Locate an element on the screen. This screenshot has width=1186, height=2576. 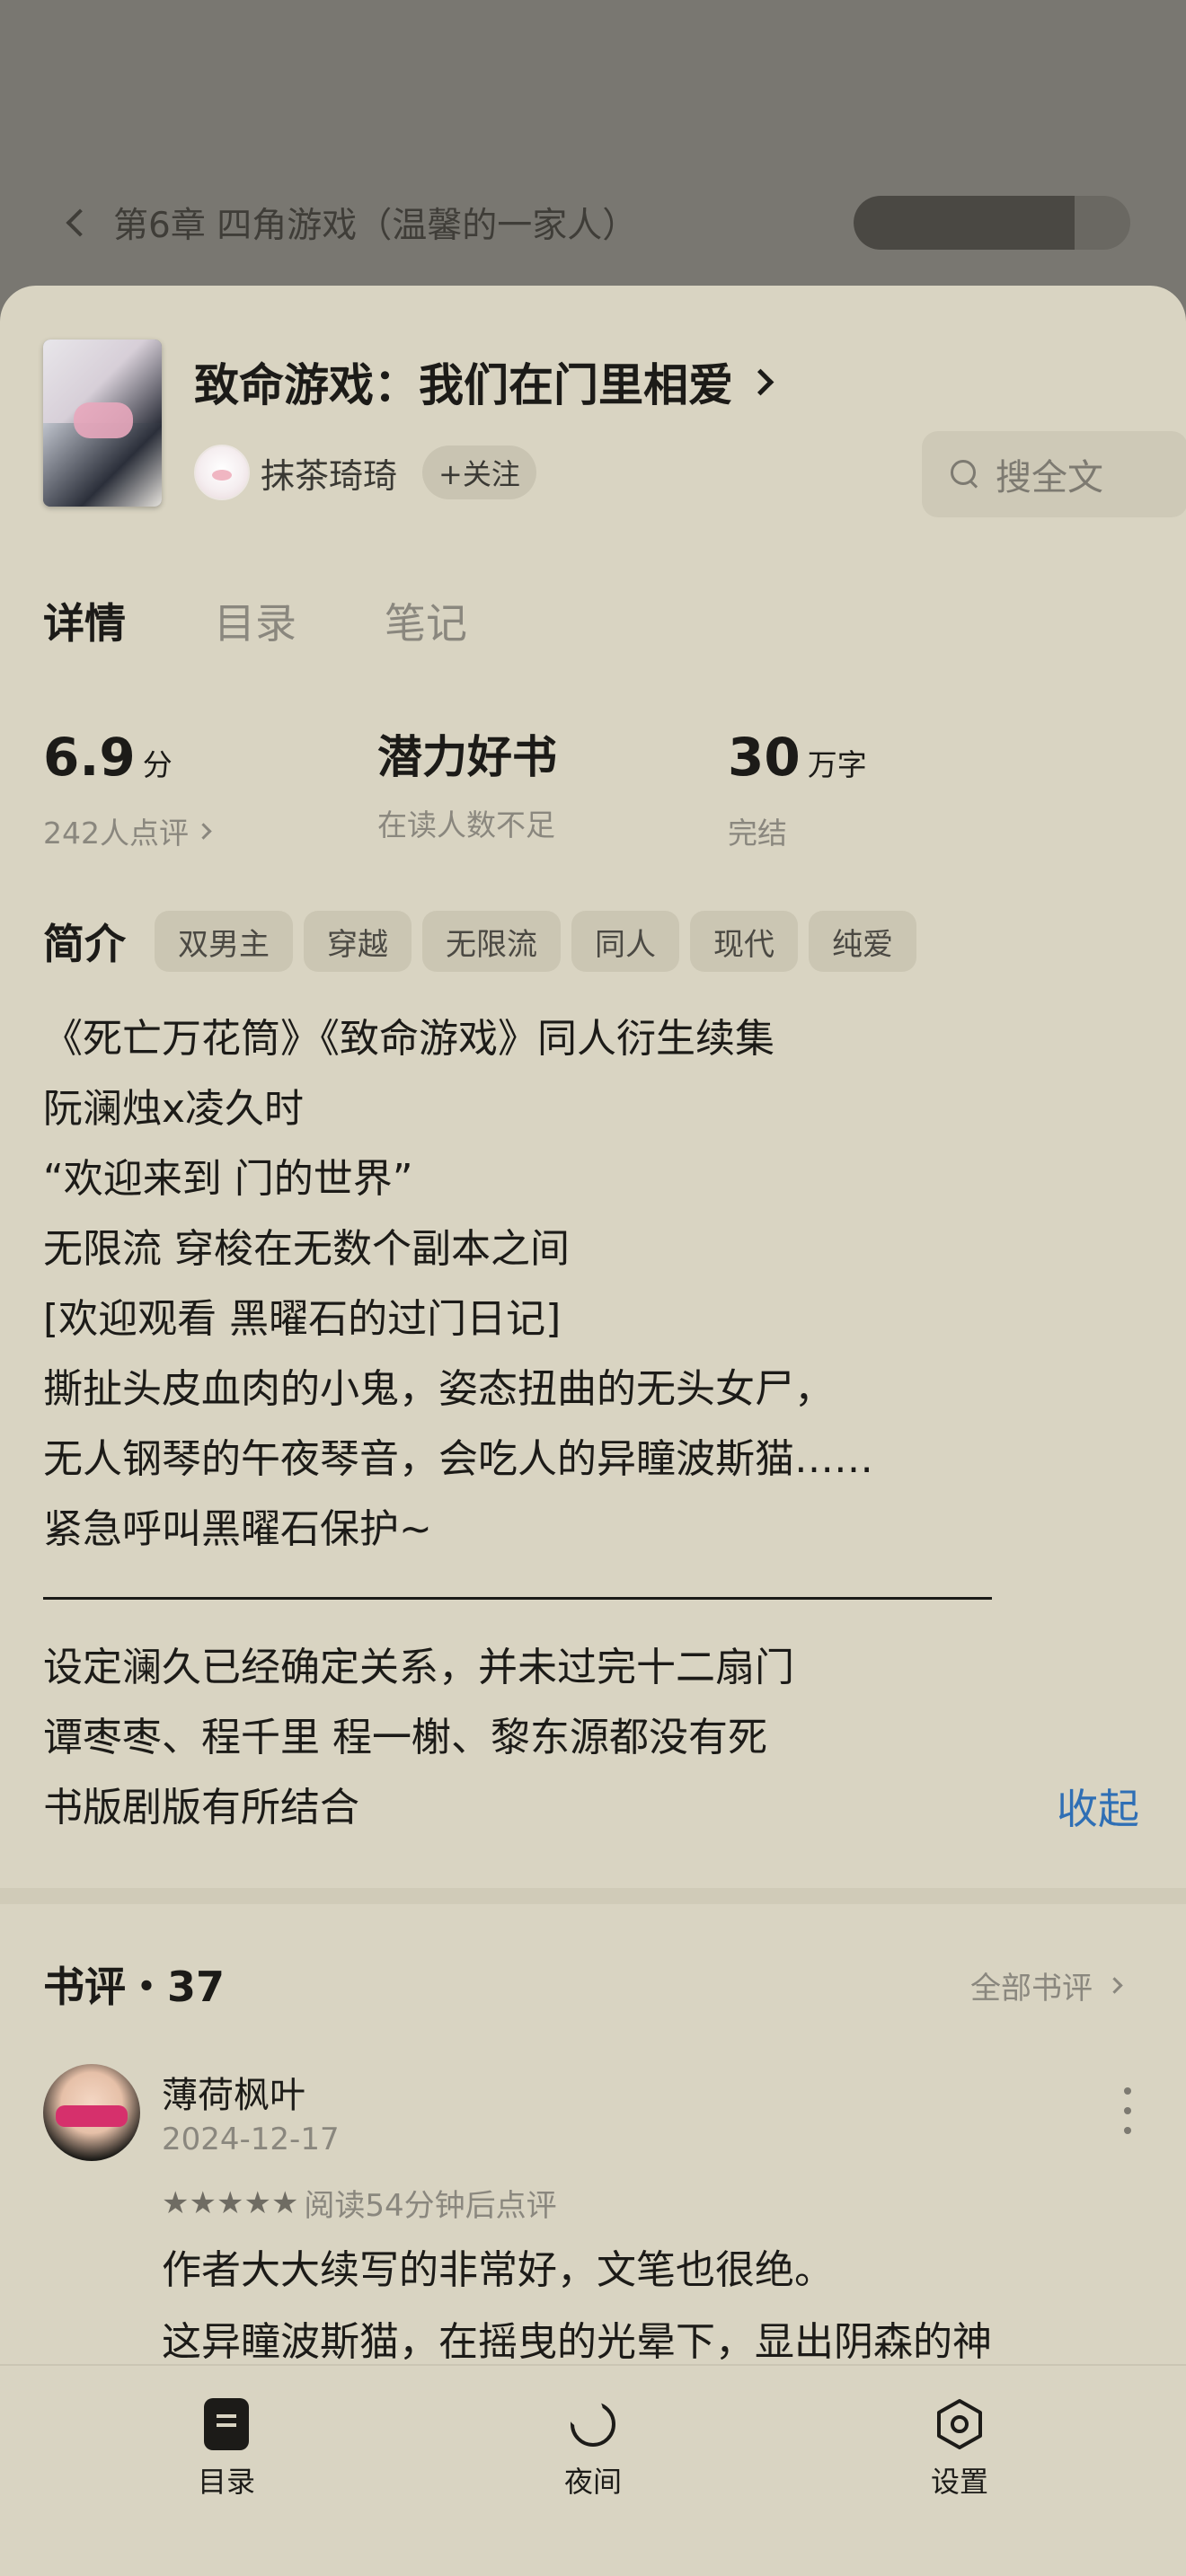
reviews-title: 书评・37 is located at coordinates (134, 1987).